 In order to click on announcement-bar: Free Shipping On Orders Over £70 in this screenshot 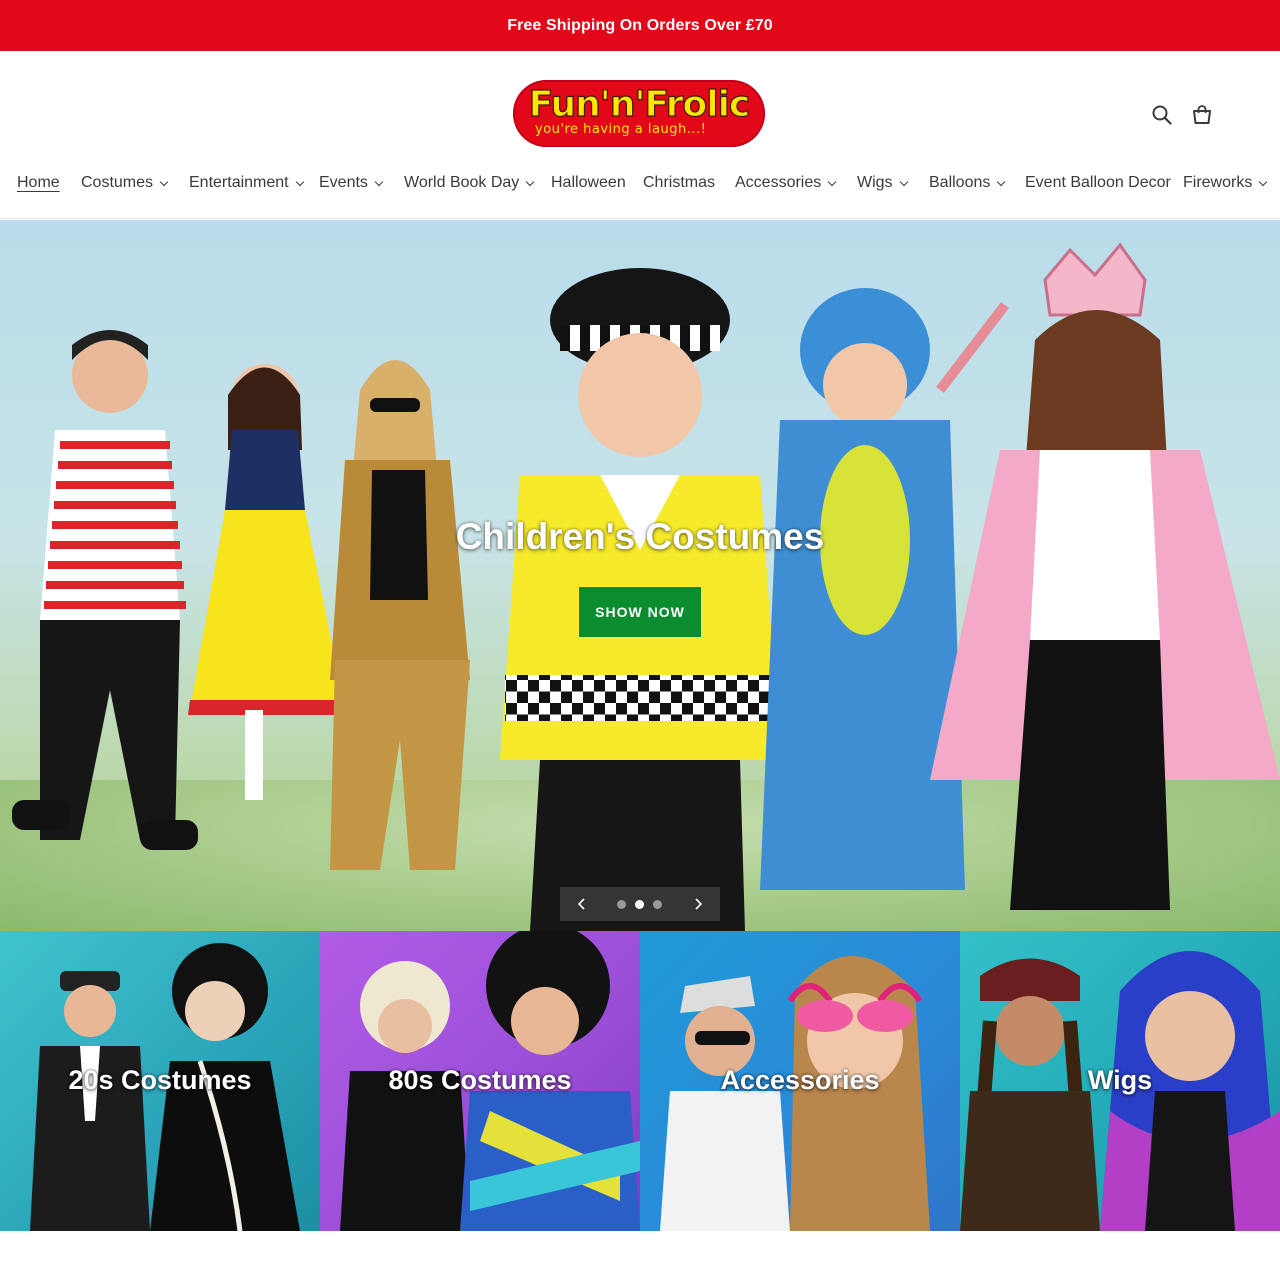, I will do `click(640, 25)`.